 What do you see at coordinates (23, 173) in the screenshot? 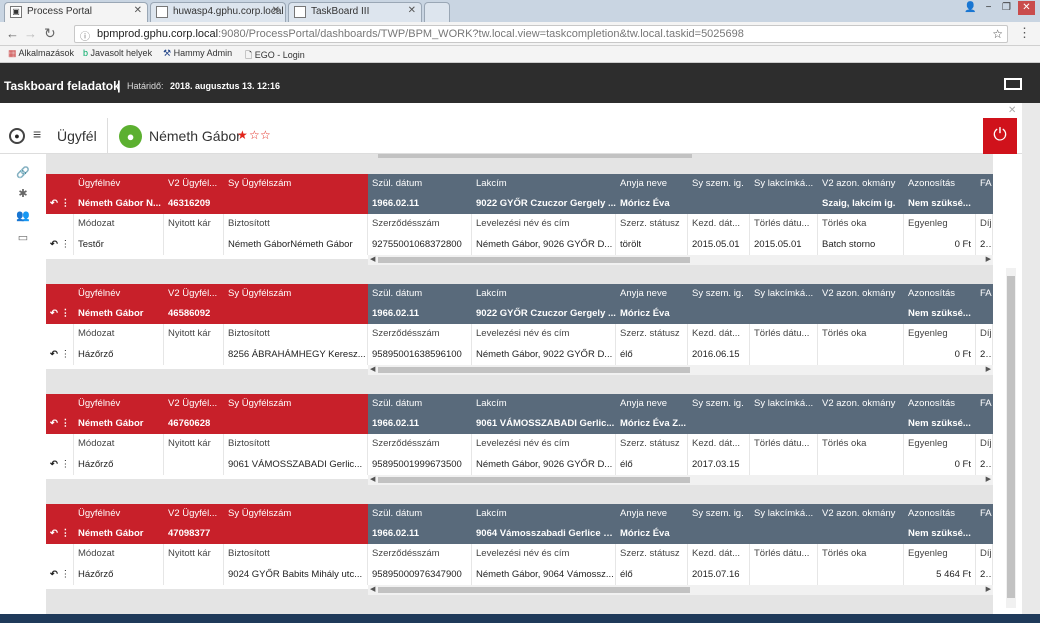
I see `link-icon: 🔗` at bounding box center [23, 173].